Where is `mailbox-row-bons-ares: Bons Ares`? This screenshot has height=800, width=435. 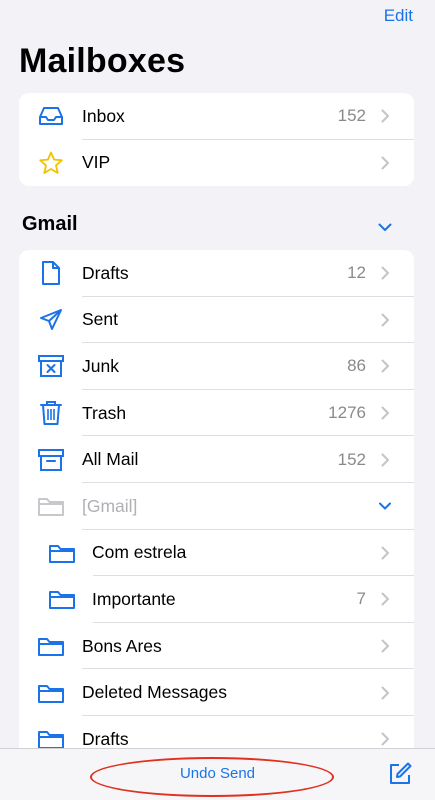
mailbox-row-bons-ares: Bons Ares is located at coordinates (216, 646).